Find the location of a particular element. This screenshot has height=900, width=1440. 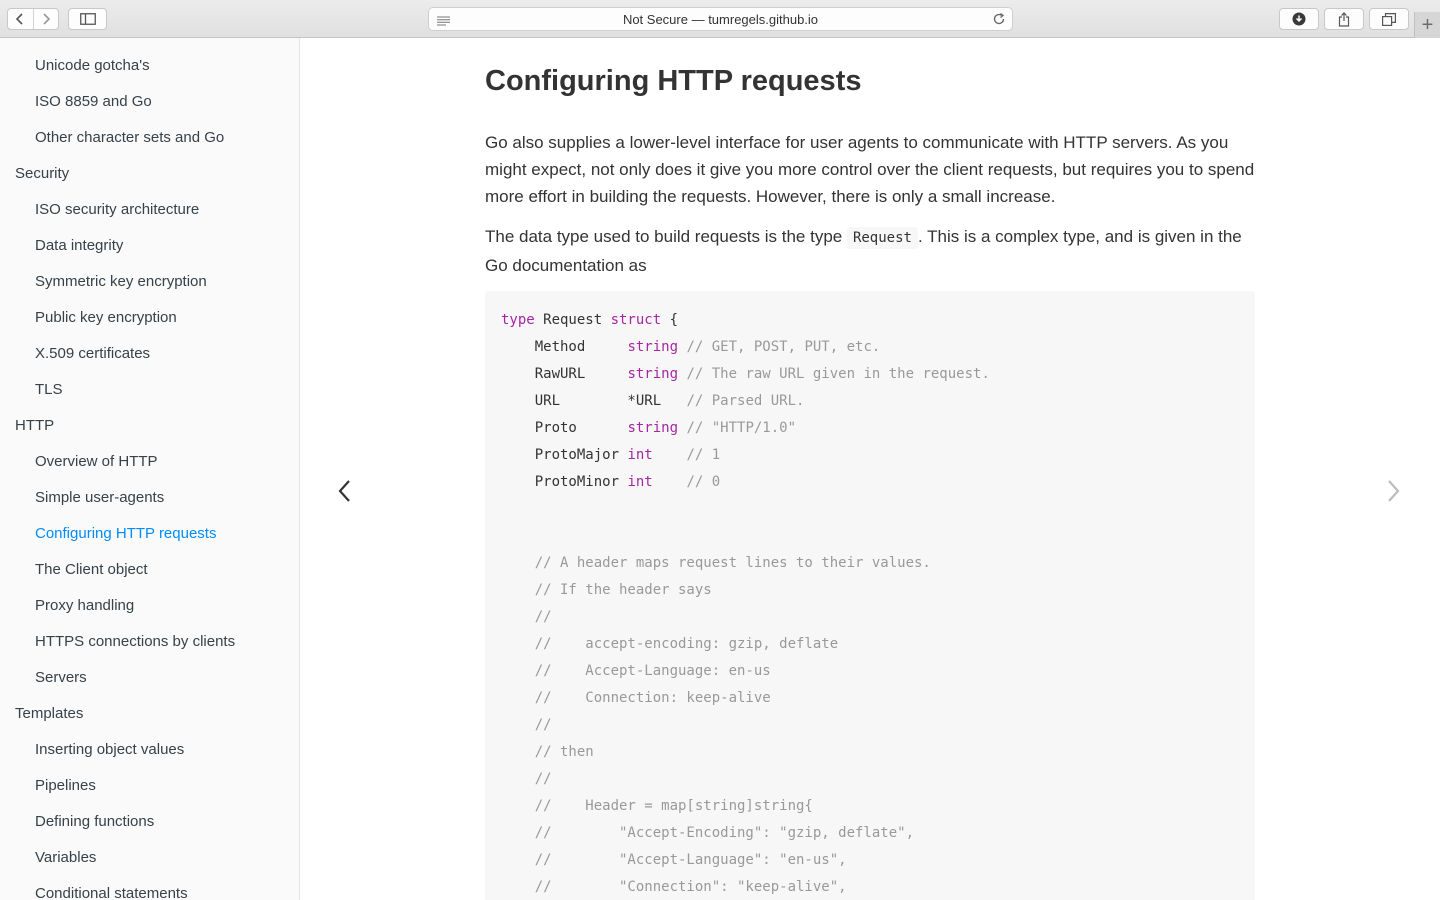

sidebar-item: Unicode gotcha's is located at coordinates (149, 66).